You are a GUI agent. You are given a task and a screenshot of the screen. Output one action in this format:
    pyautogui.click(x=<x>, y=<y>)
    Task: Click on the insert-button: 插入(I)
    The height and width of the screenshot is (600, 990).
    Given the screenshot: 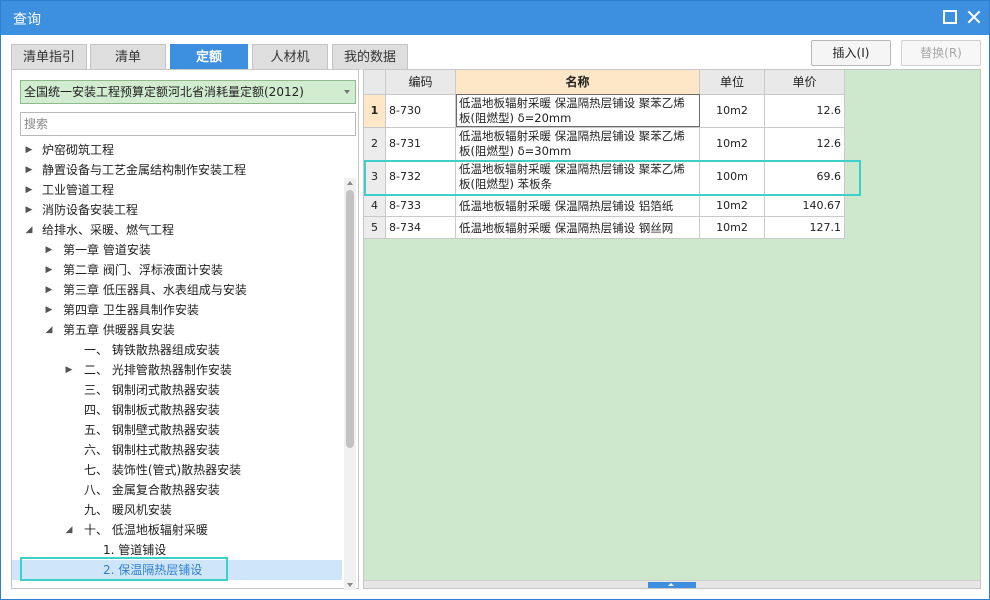 What is the action you would take?
    pyautogui.click(x=851, y=53)
    